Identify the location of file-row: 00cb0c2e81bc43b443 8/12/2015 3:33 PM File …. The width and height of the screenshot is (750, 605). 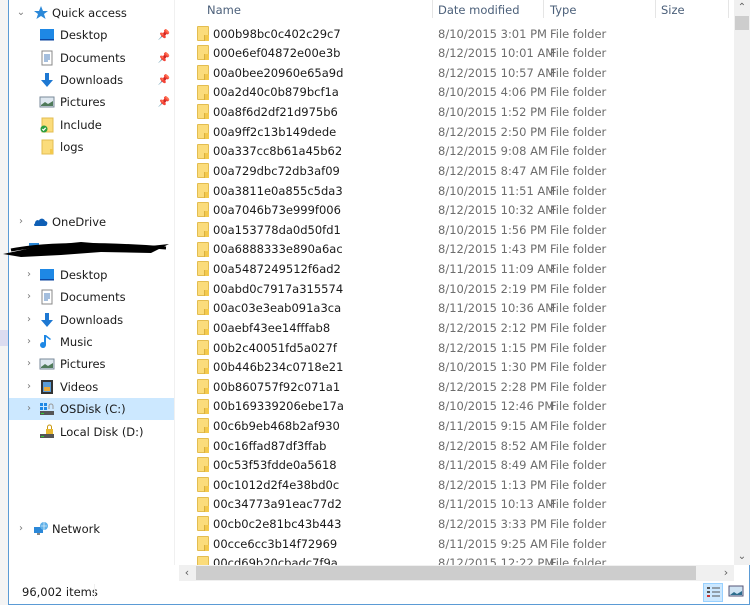
(456, 524).